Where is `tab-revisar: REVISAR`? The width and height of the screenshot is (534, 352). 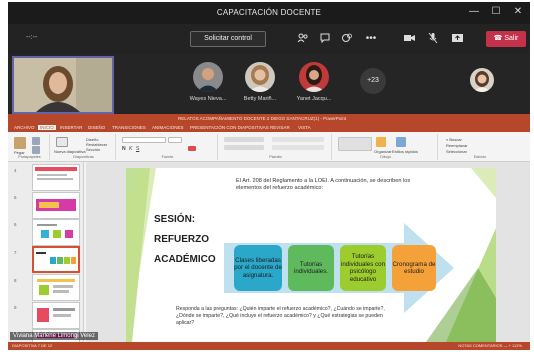 tab-revisar: REVISAR is located at coordinates (280, 127).